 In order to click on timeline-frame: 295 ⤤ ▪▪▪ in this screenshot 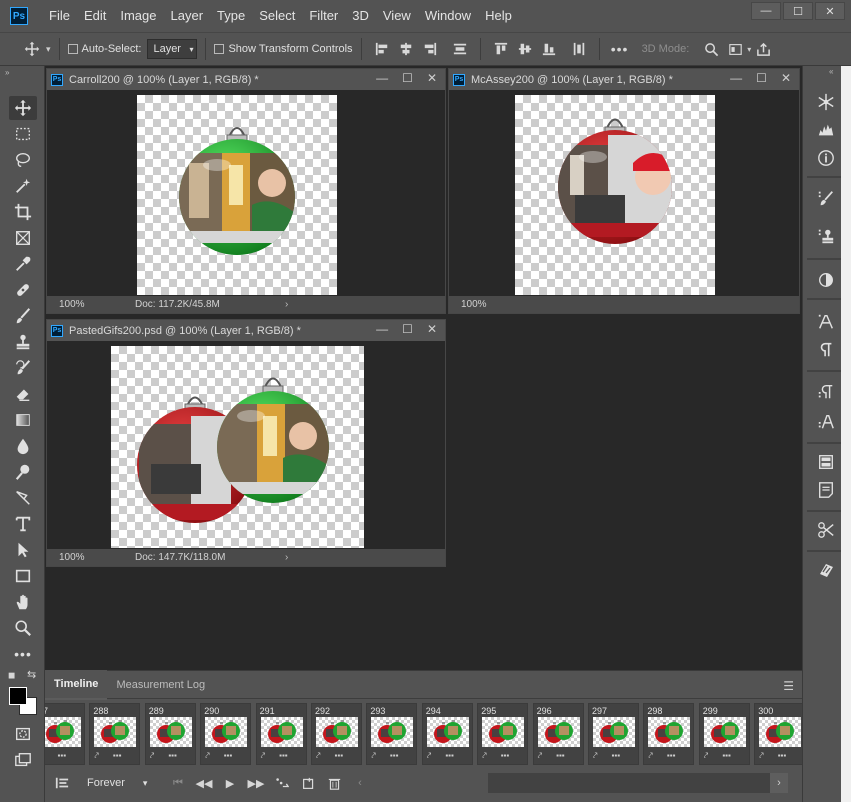, I will do `click(503, 734)`.